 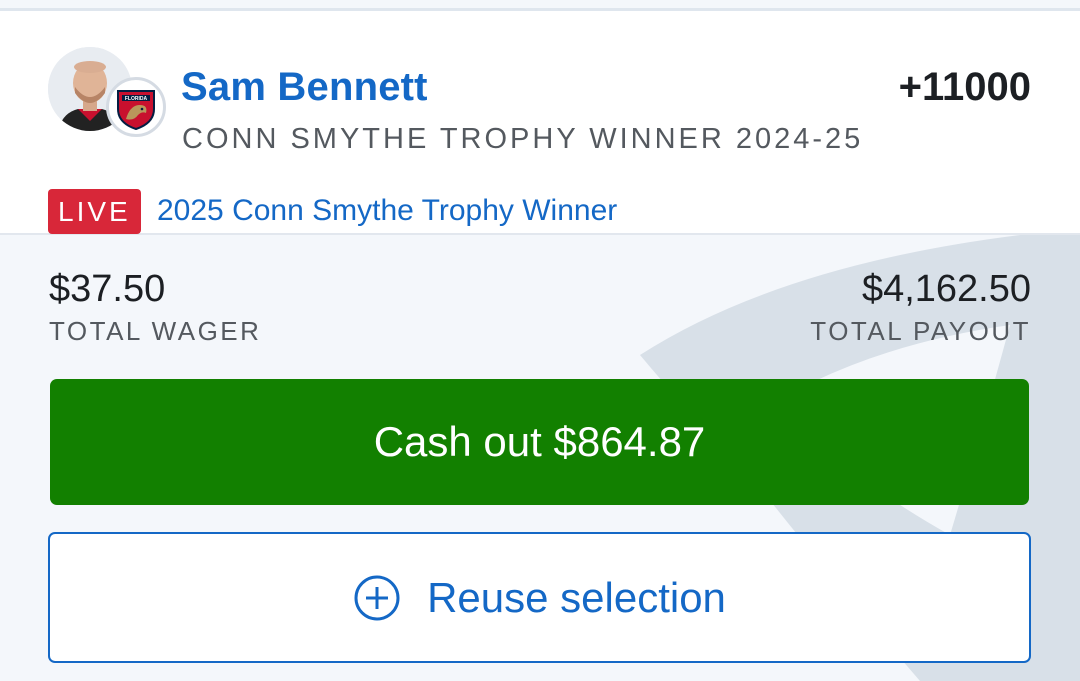 What do you see at coordinates (576, 597) in the screenshot?
I see `reuse-selection-label: Reuse selection` at bounding box center [576, 597].